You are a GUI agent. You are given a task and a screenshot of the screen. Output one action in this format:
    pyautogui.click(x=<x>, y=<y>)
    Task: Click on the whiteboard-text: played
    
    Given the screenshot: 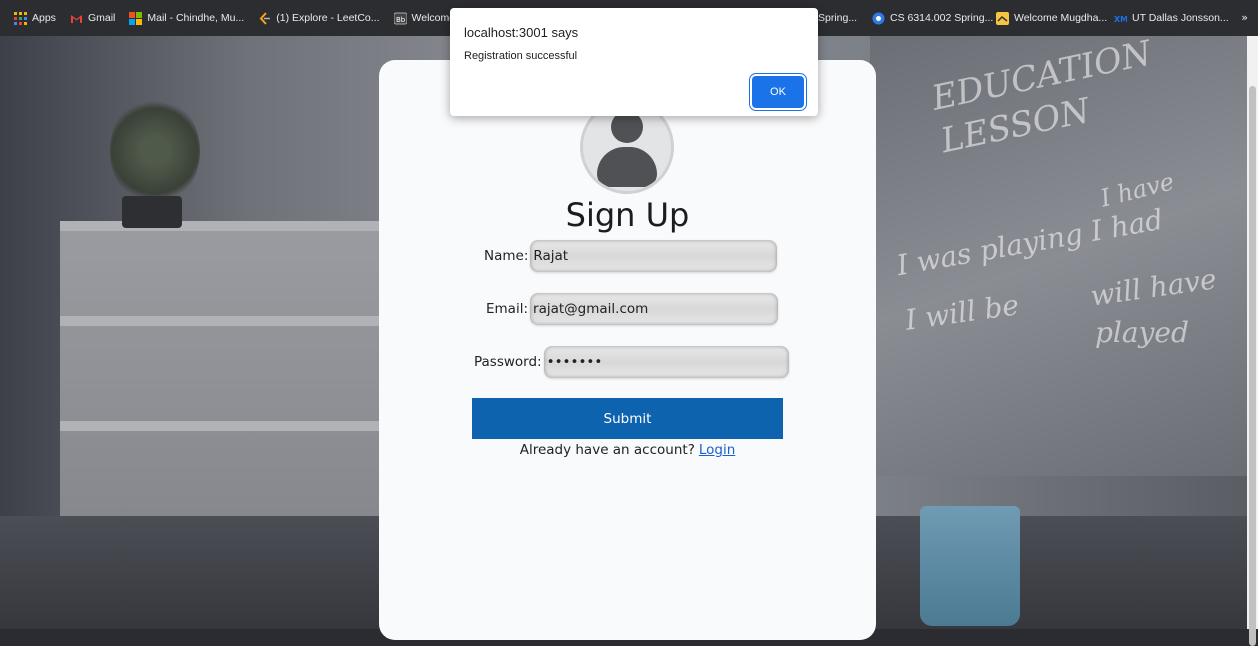 What is the action you would take?
    pyautogui.click(x=1142, y=332)
    